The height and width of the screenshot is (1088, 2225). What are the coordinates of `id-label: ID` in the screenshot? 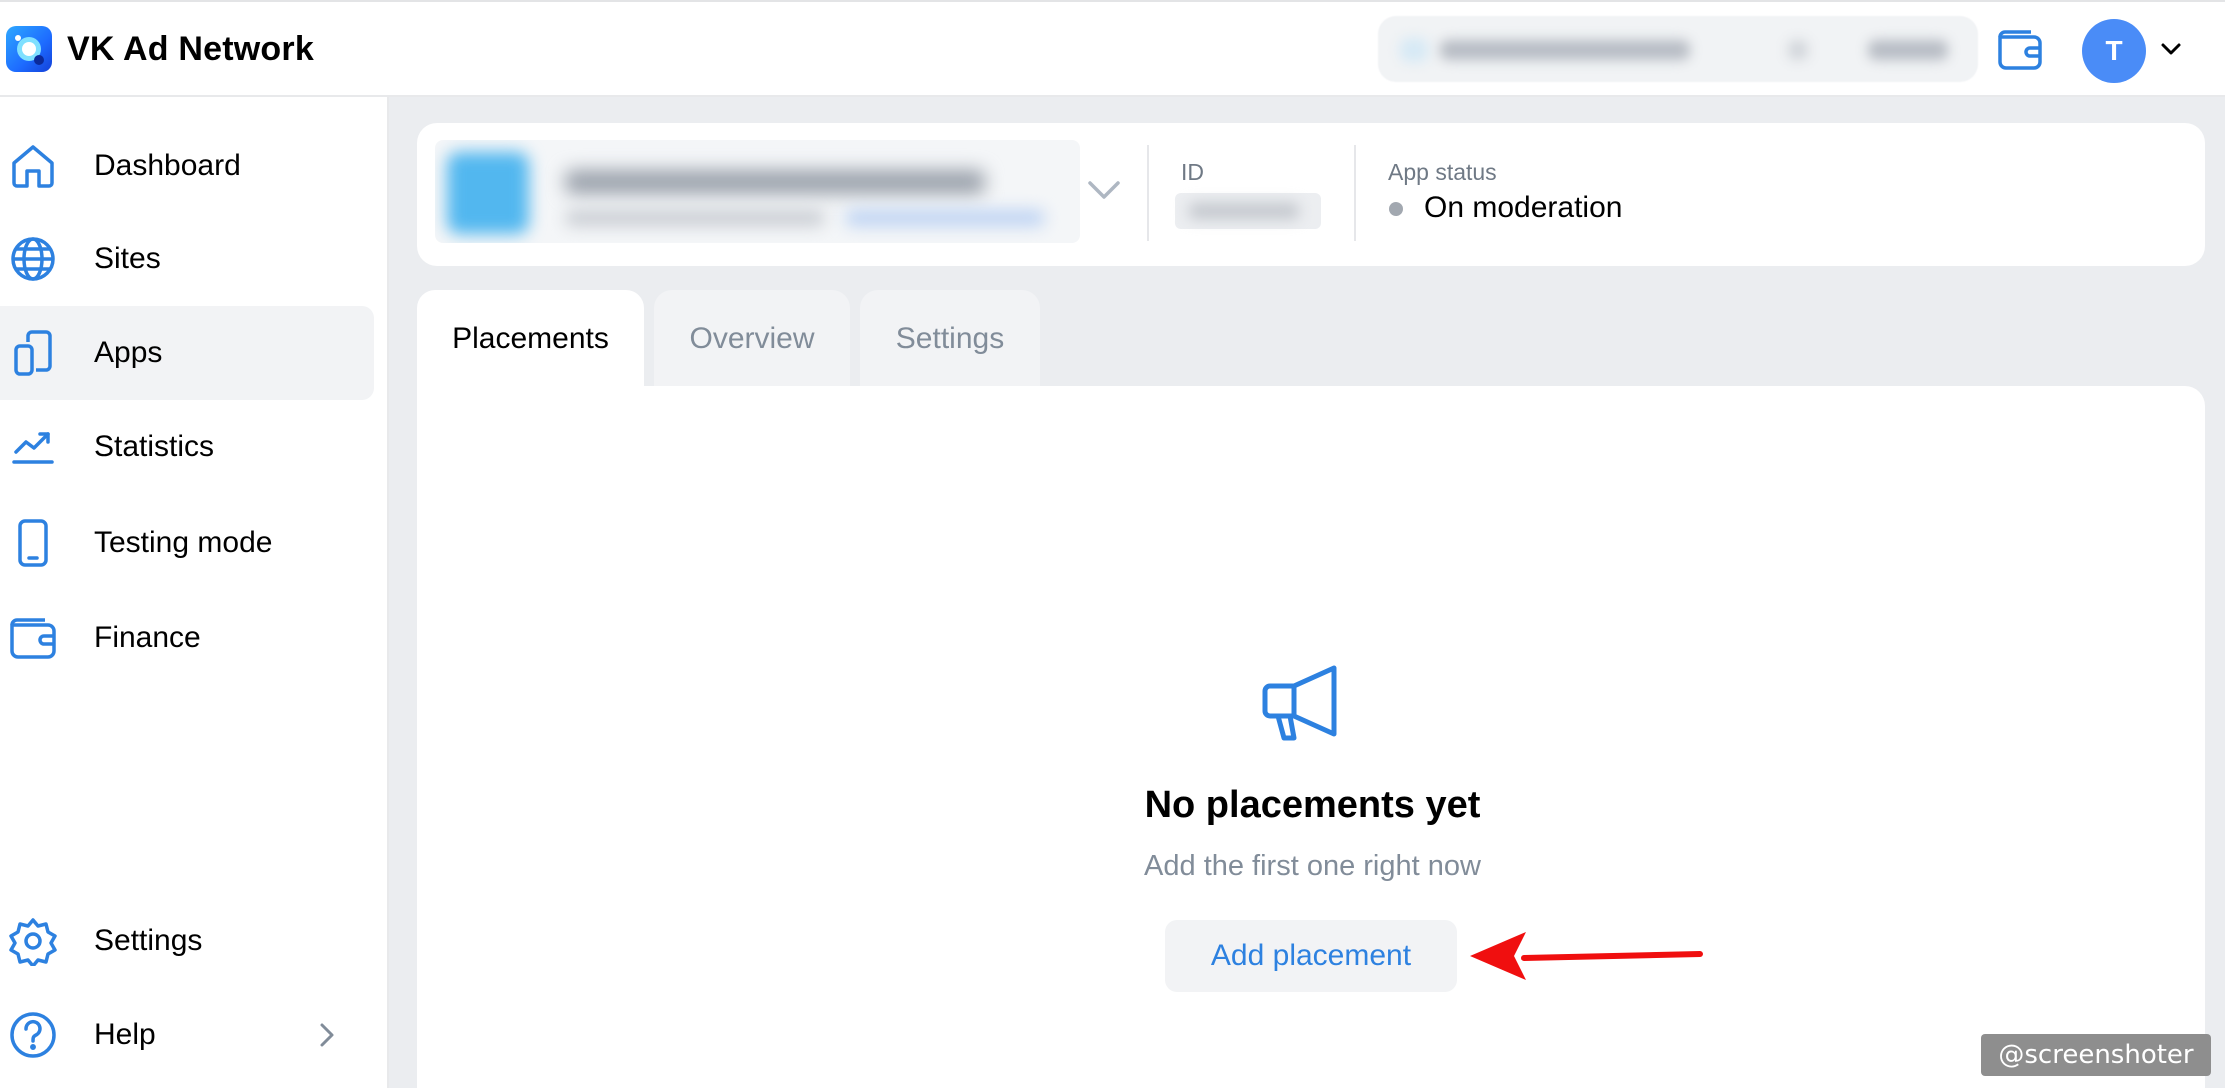 It's located at (1192, 172).